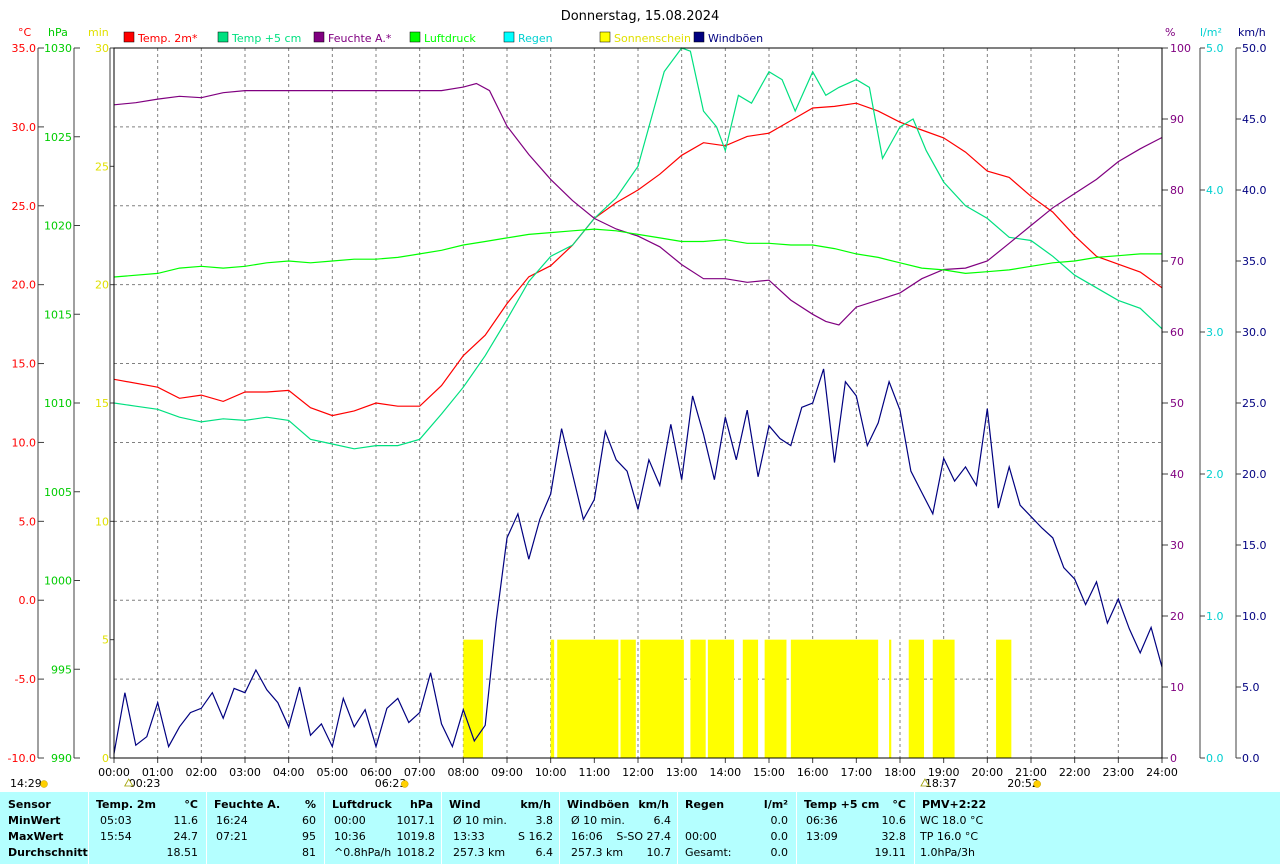 The image size is (1280, 864). What do you see at coordinates (1215, 332) in the screenshot?
I see `rain-tick-label: 3.0` at bounding box center [1215, 332].